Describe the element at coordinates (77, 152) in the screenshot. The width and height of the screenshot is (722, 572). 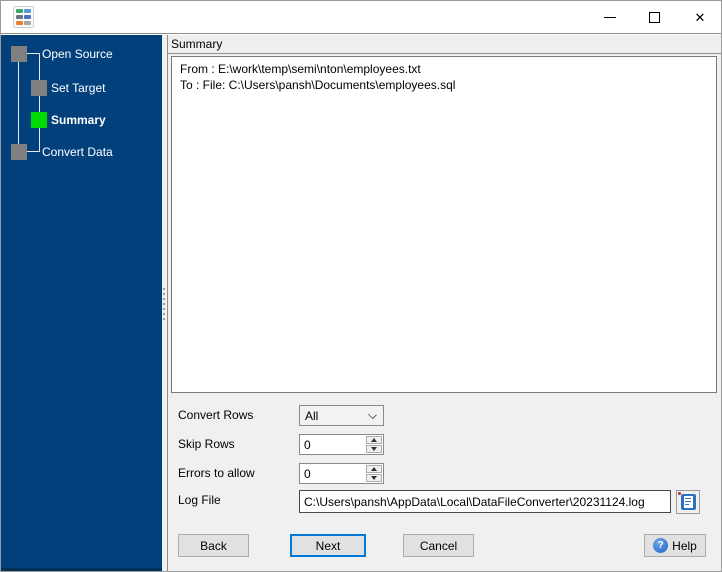
I see `sidebar-step-convert-data: Convert Data` at that location.